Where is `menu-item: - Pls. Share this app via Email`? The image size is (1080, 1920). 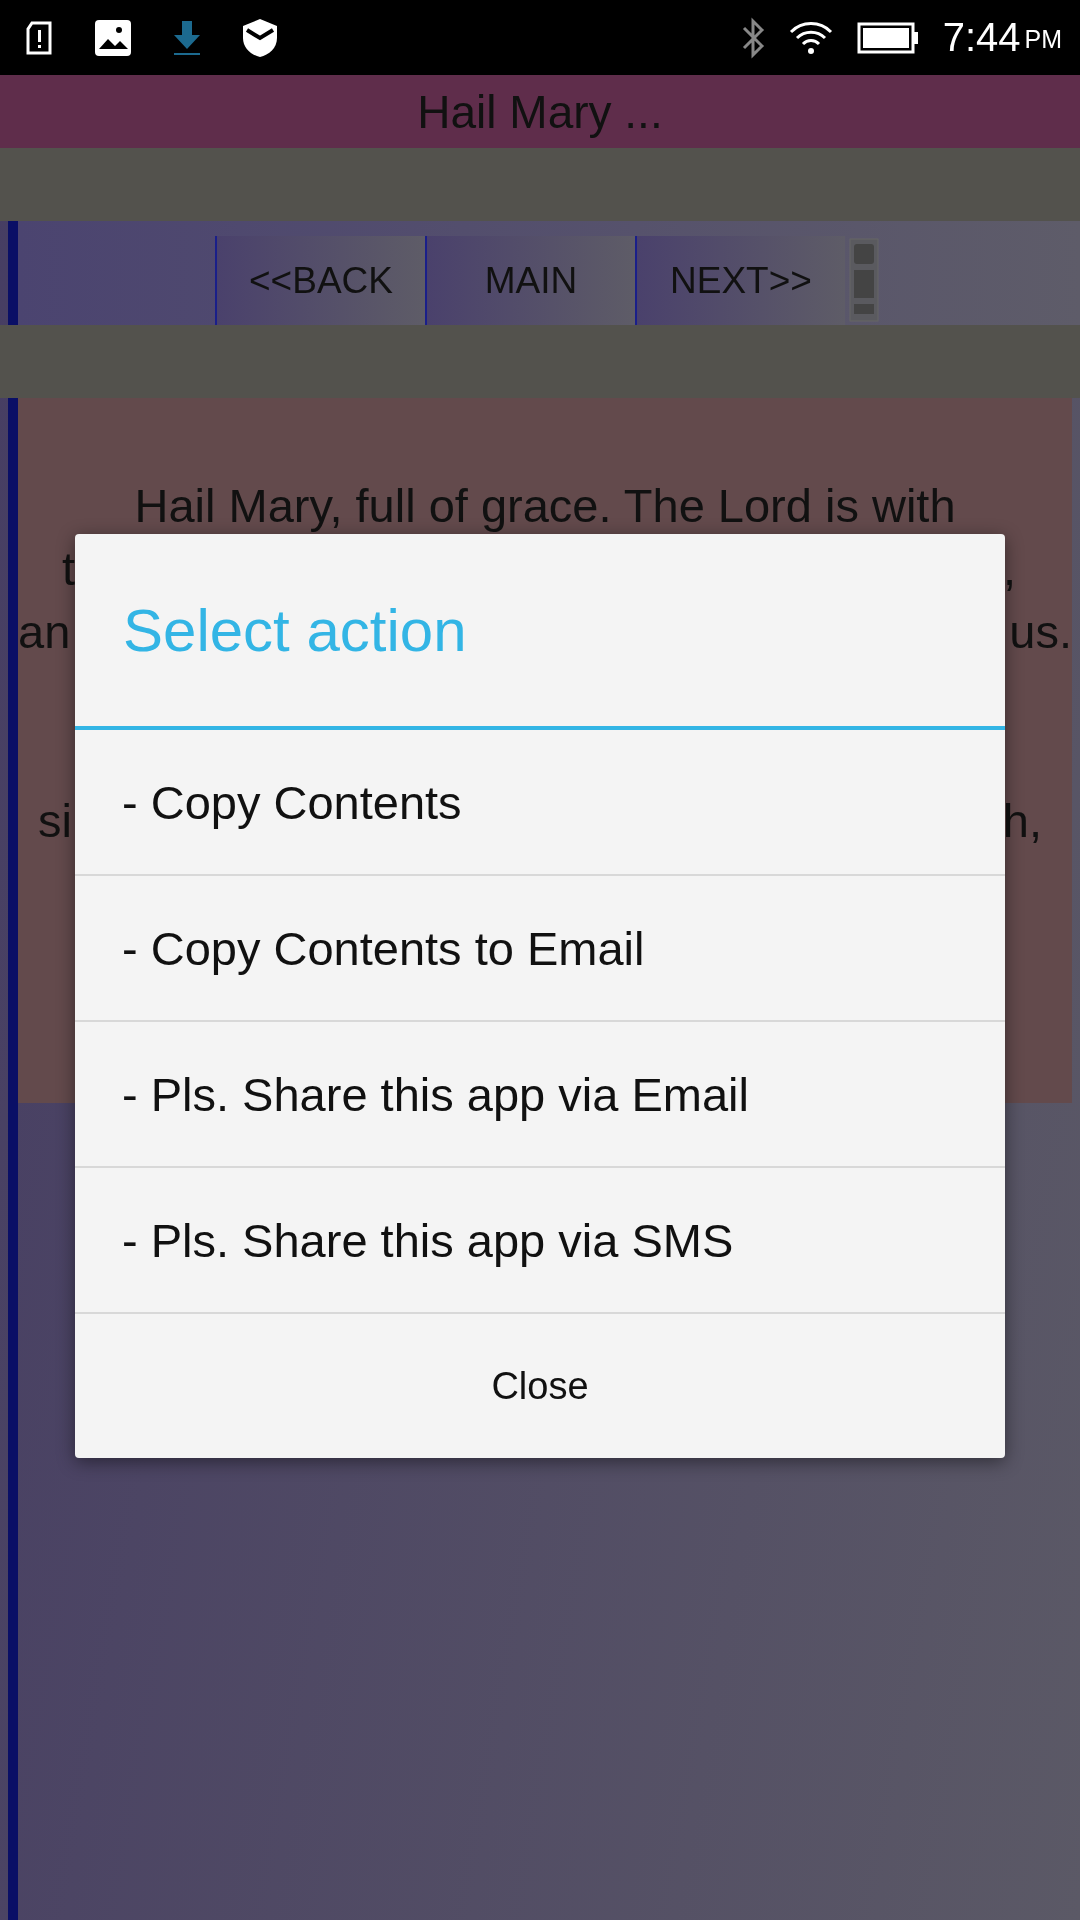 menu-item: - Pls. Share this app via Email is located at coordinates (540, 1095).